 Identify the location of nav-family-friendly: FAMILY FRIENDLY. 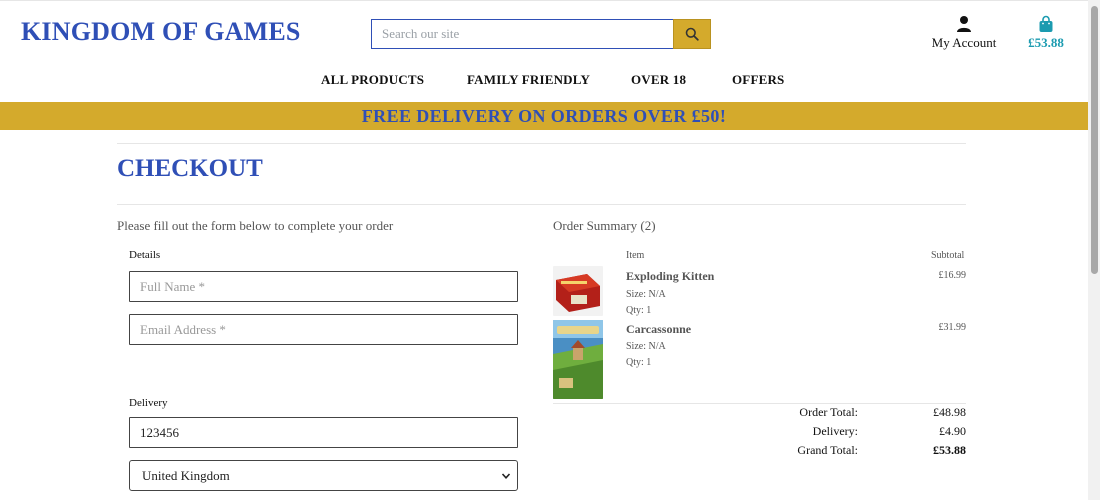
(528, 80).